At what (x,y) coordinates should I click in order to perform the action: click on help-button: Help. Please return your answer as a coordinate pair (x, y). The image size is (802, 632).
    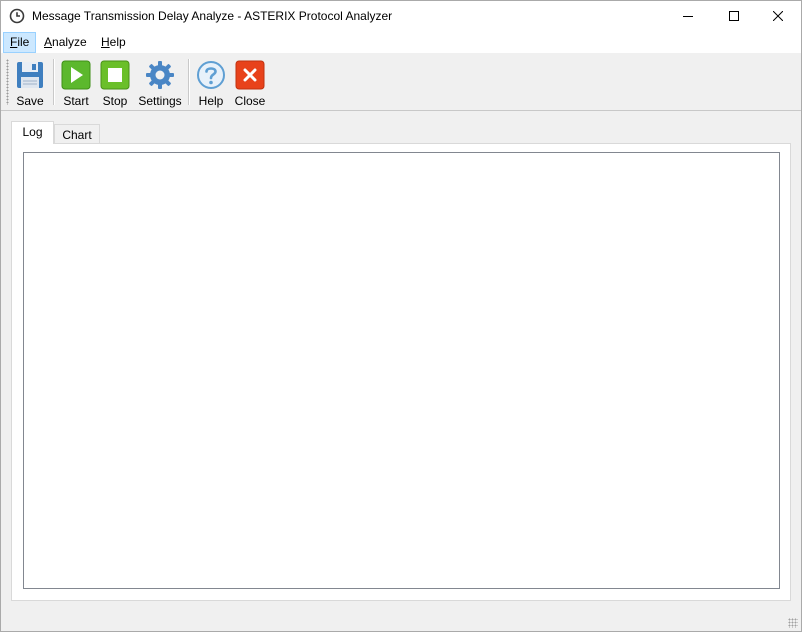
    Looking at the image, I should click on (211, 82).